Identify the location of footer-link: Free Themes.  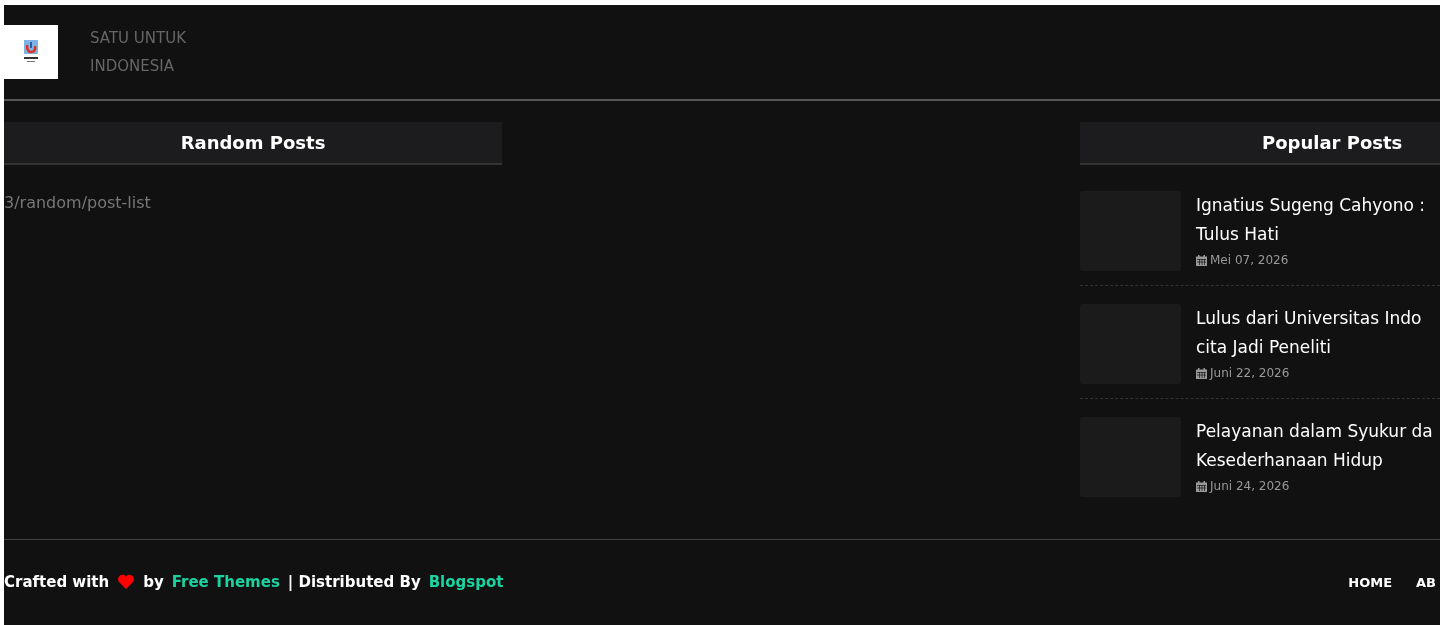
(225, 582).